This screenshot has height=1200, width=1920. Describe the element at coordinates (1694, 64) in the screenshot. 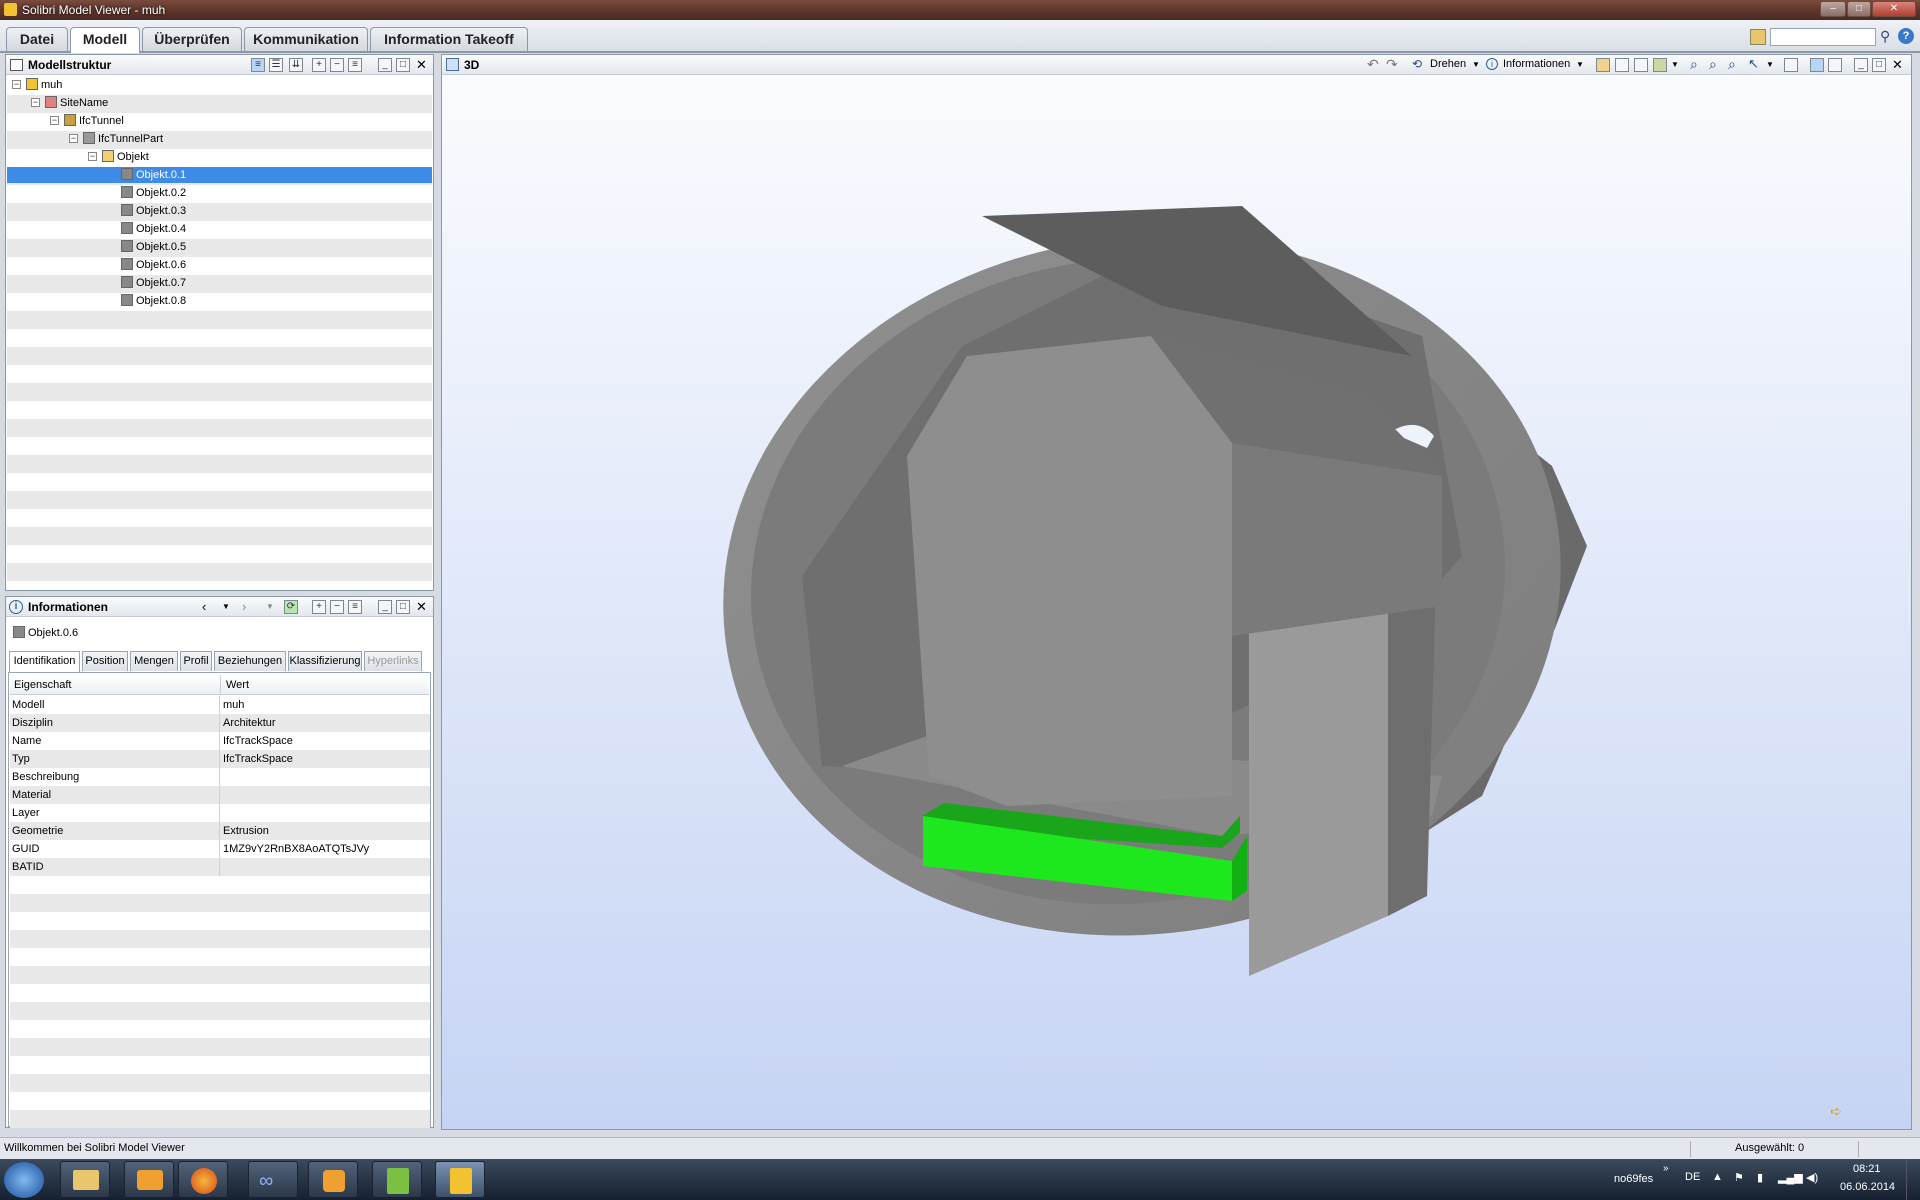

I see `zoom-fit-icon: ⌕` at that location.